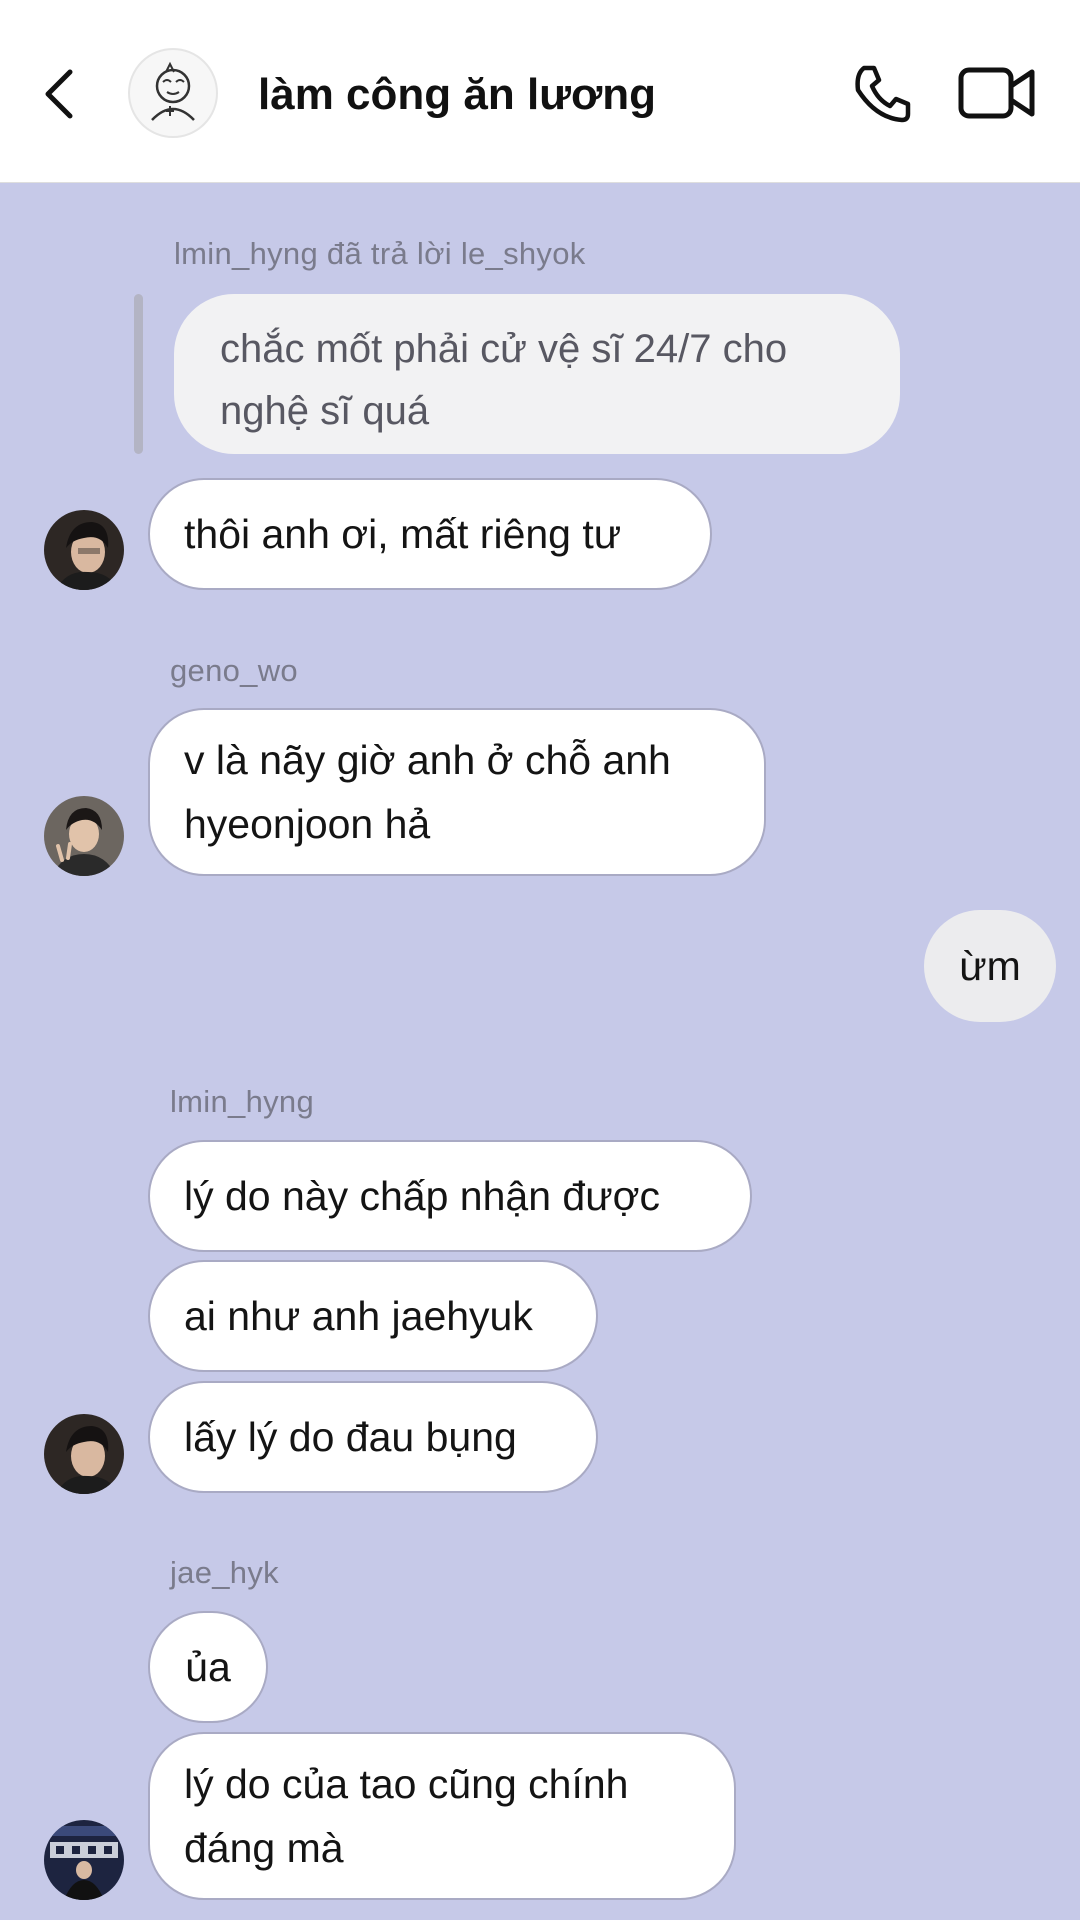  I want to click on sender-name: jae_hyk, so click(224, 1572).